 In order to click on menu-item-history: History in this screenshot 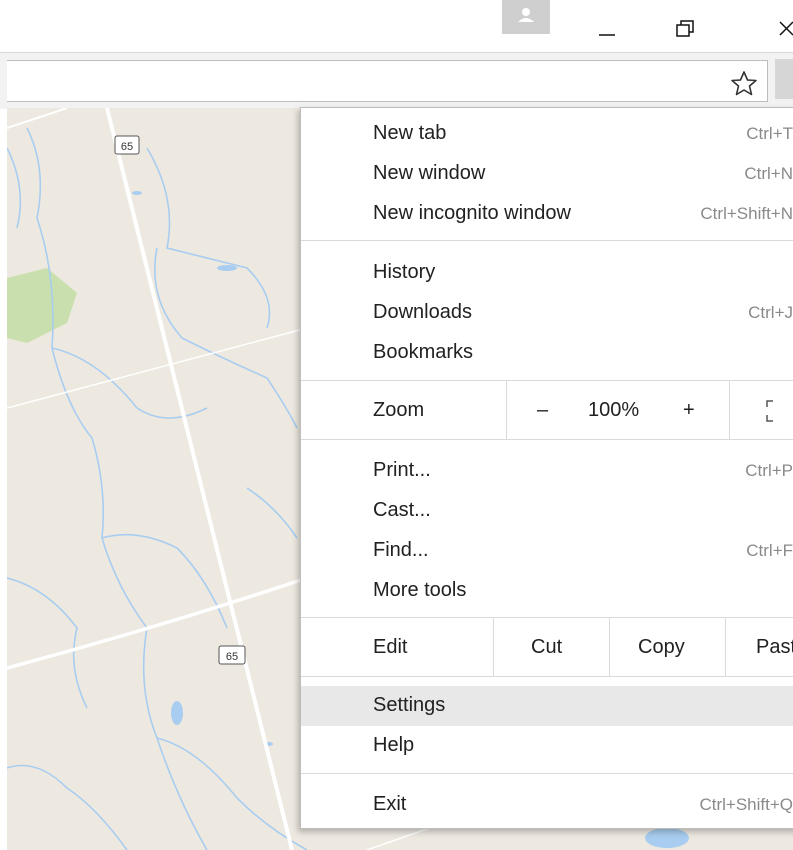, I will do `click(547, 273)`.